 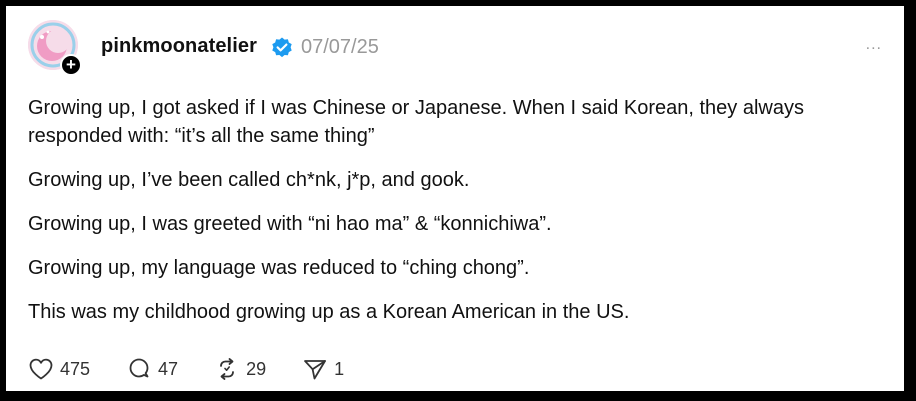 I want to click on username: pinkmoonatelier, so click(x=179, y=46).